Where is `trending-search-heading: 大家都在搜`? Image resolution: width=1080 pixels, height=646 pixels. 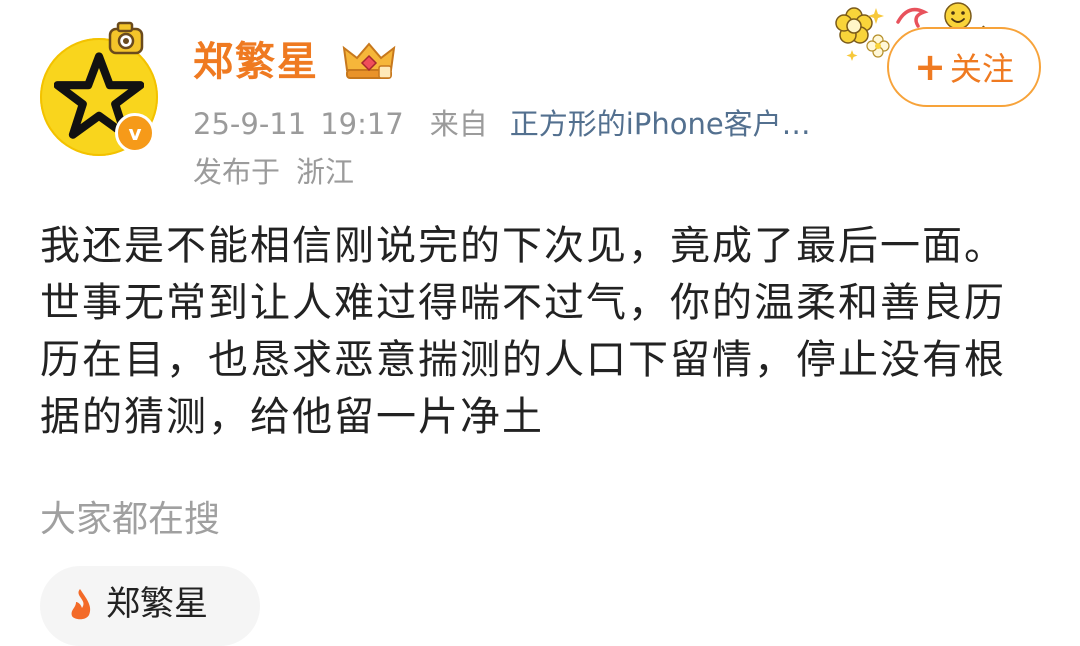 trending-search-heading: 大家都在搜 is located at coordinates (130, 519).